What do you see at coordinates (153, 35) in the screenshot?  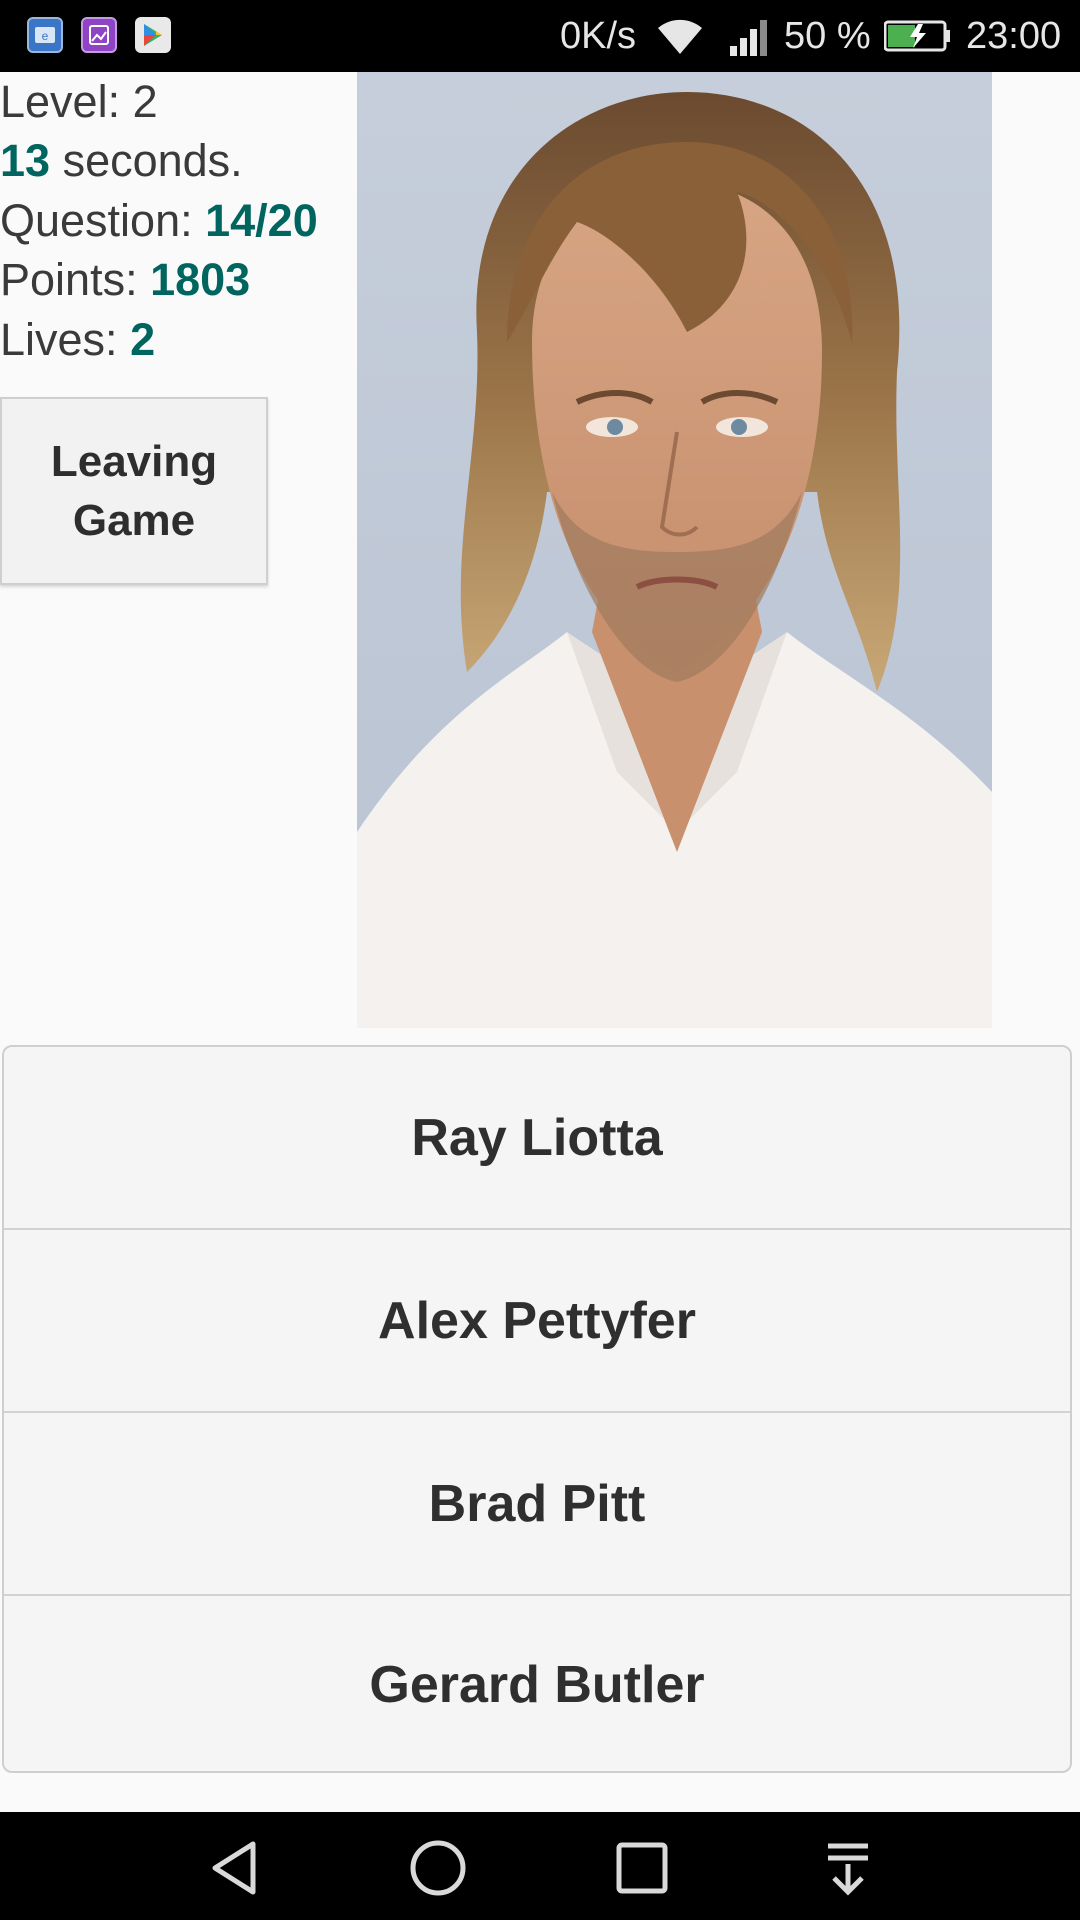 I see `play-store-icon` at bounding box center [153, 35].